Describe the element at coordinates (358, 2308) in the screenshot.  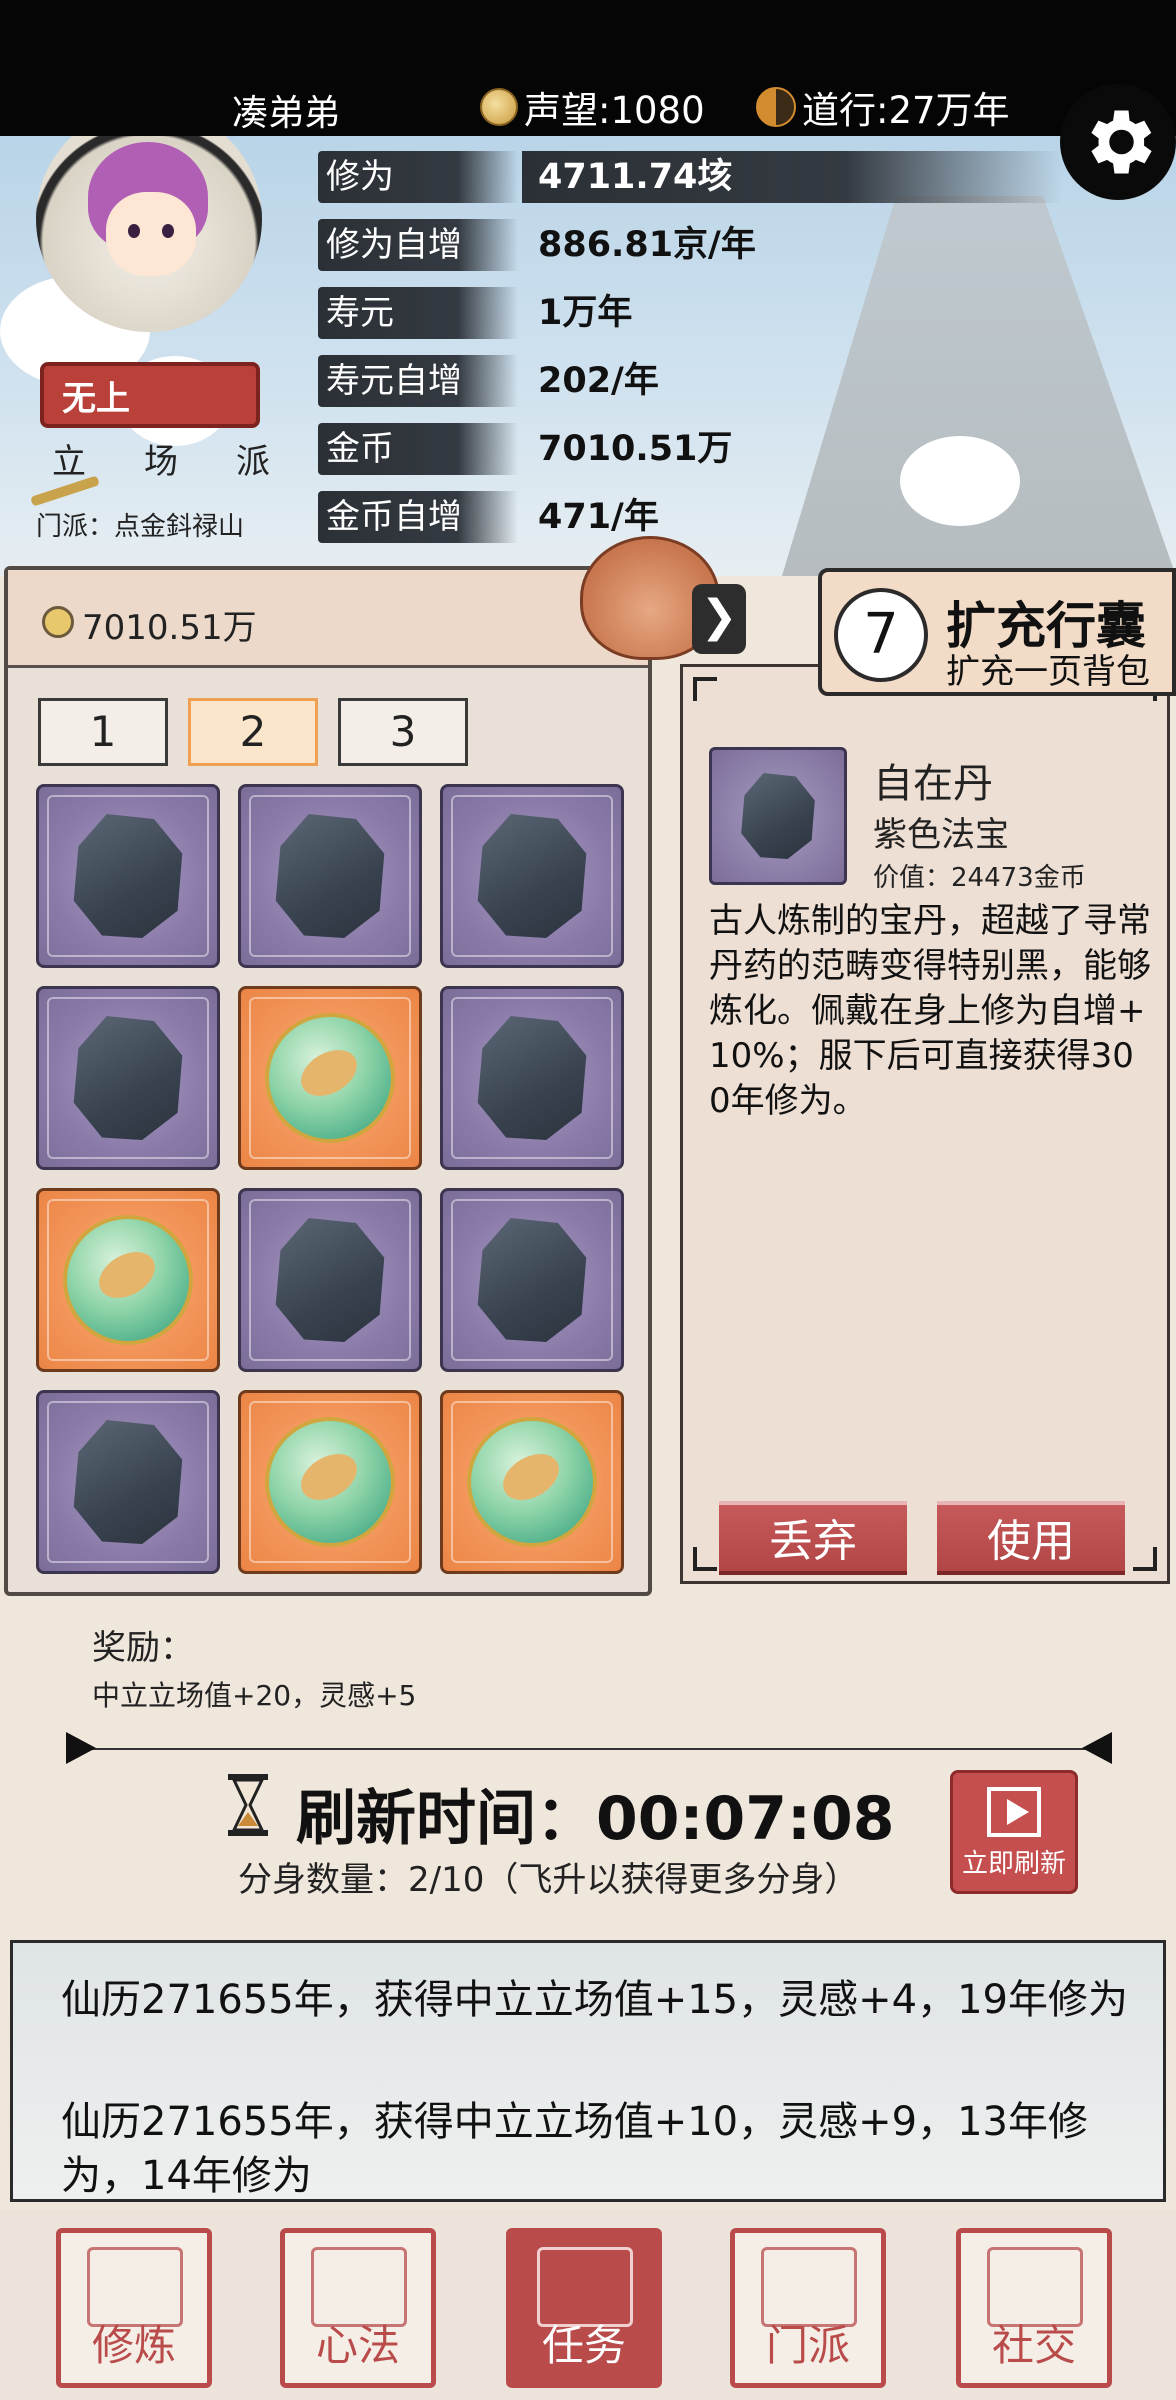
I see `nav-mind-method: 心法` at that location.